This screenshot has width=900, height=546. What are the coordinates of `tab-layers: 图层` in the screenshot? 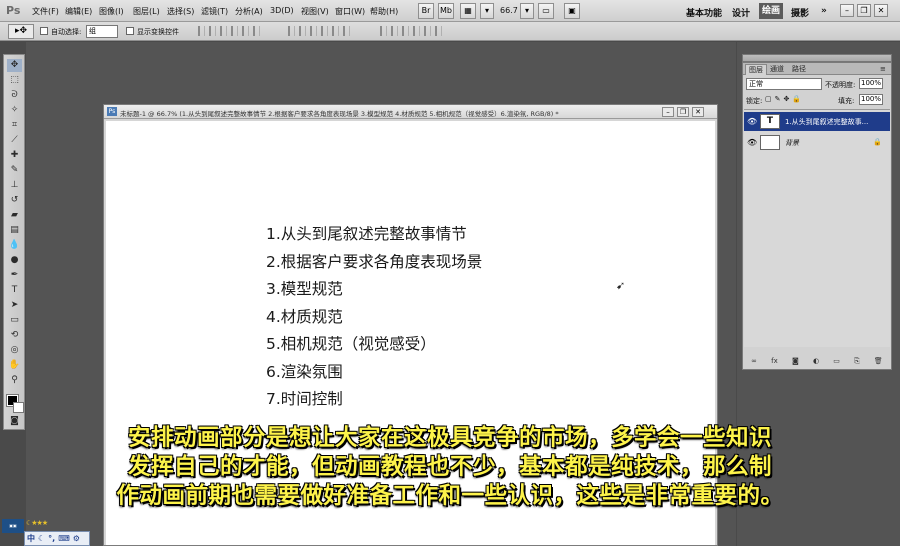 It's located at (756, 69).